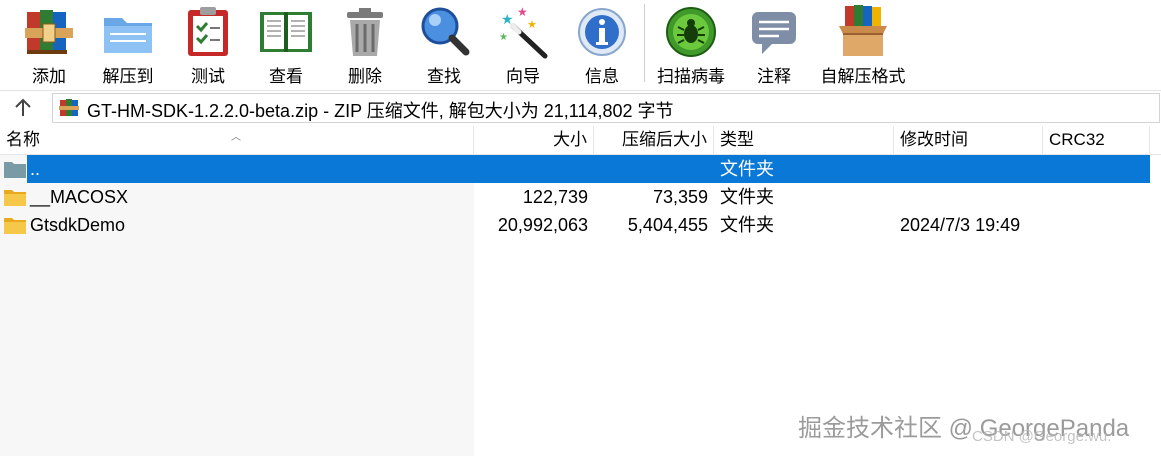  What do you see at coordinates (774, 76) in the screenshot?
I see `comment-label: 注释` at bounding box center [774, 76].